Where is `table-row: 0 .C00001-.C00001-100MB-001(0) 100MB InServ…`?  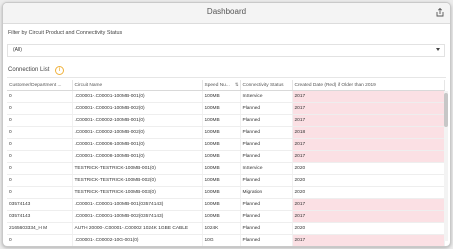
table-row: 0 .C00001-.C00001-100MB-001(0) 100MB InServ… is located at coordinates (226, 96).